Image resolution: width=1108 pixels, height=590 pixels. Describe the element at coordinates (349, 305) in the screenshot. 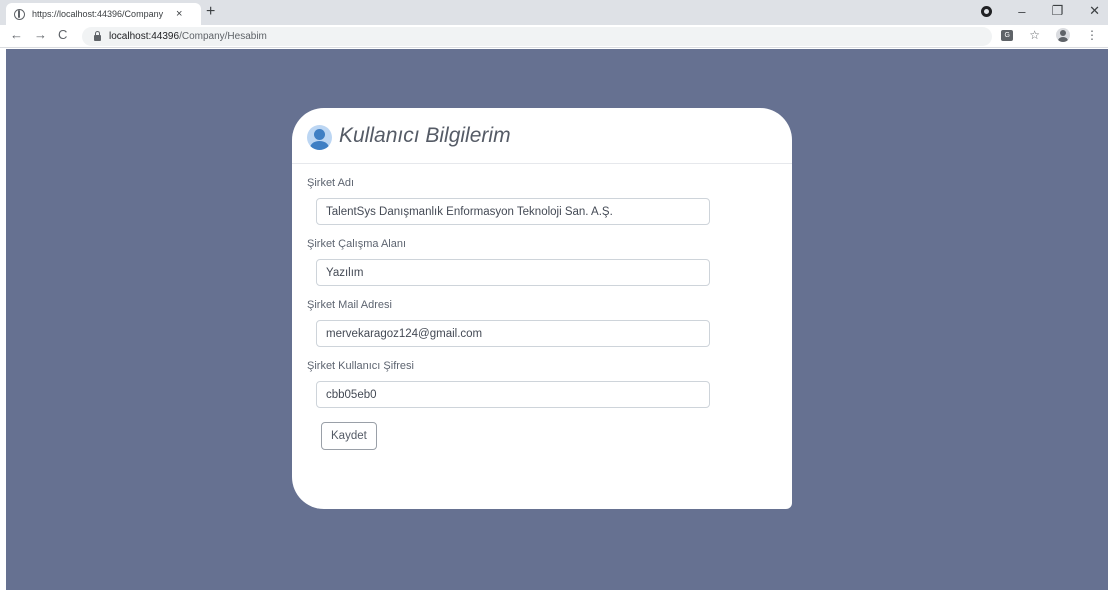

I see `company-email-label: Şirket Mail Adresi` at that location.